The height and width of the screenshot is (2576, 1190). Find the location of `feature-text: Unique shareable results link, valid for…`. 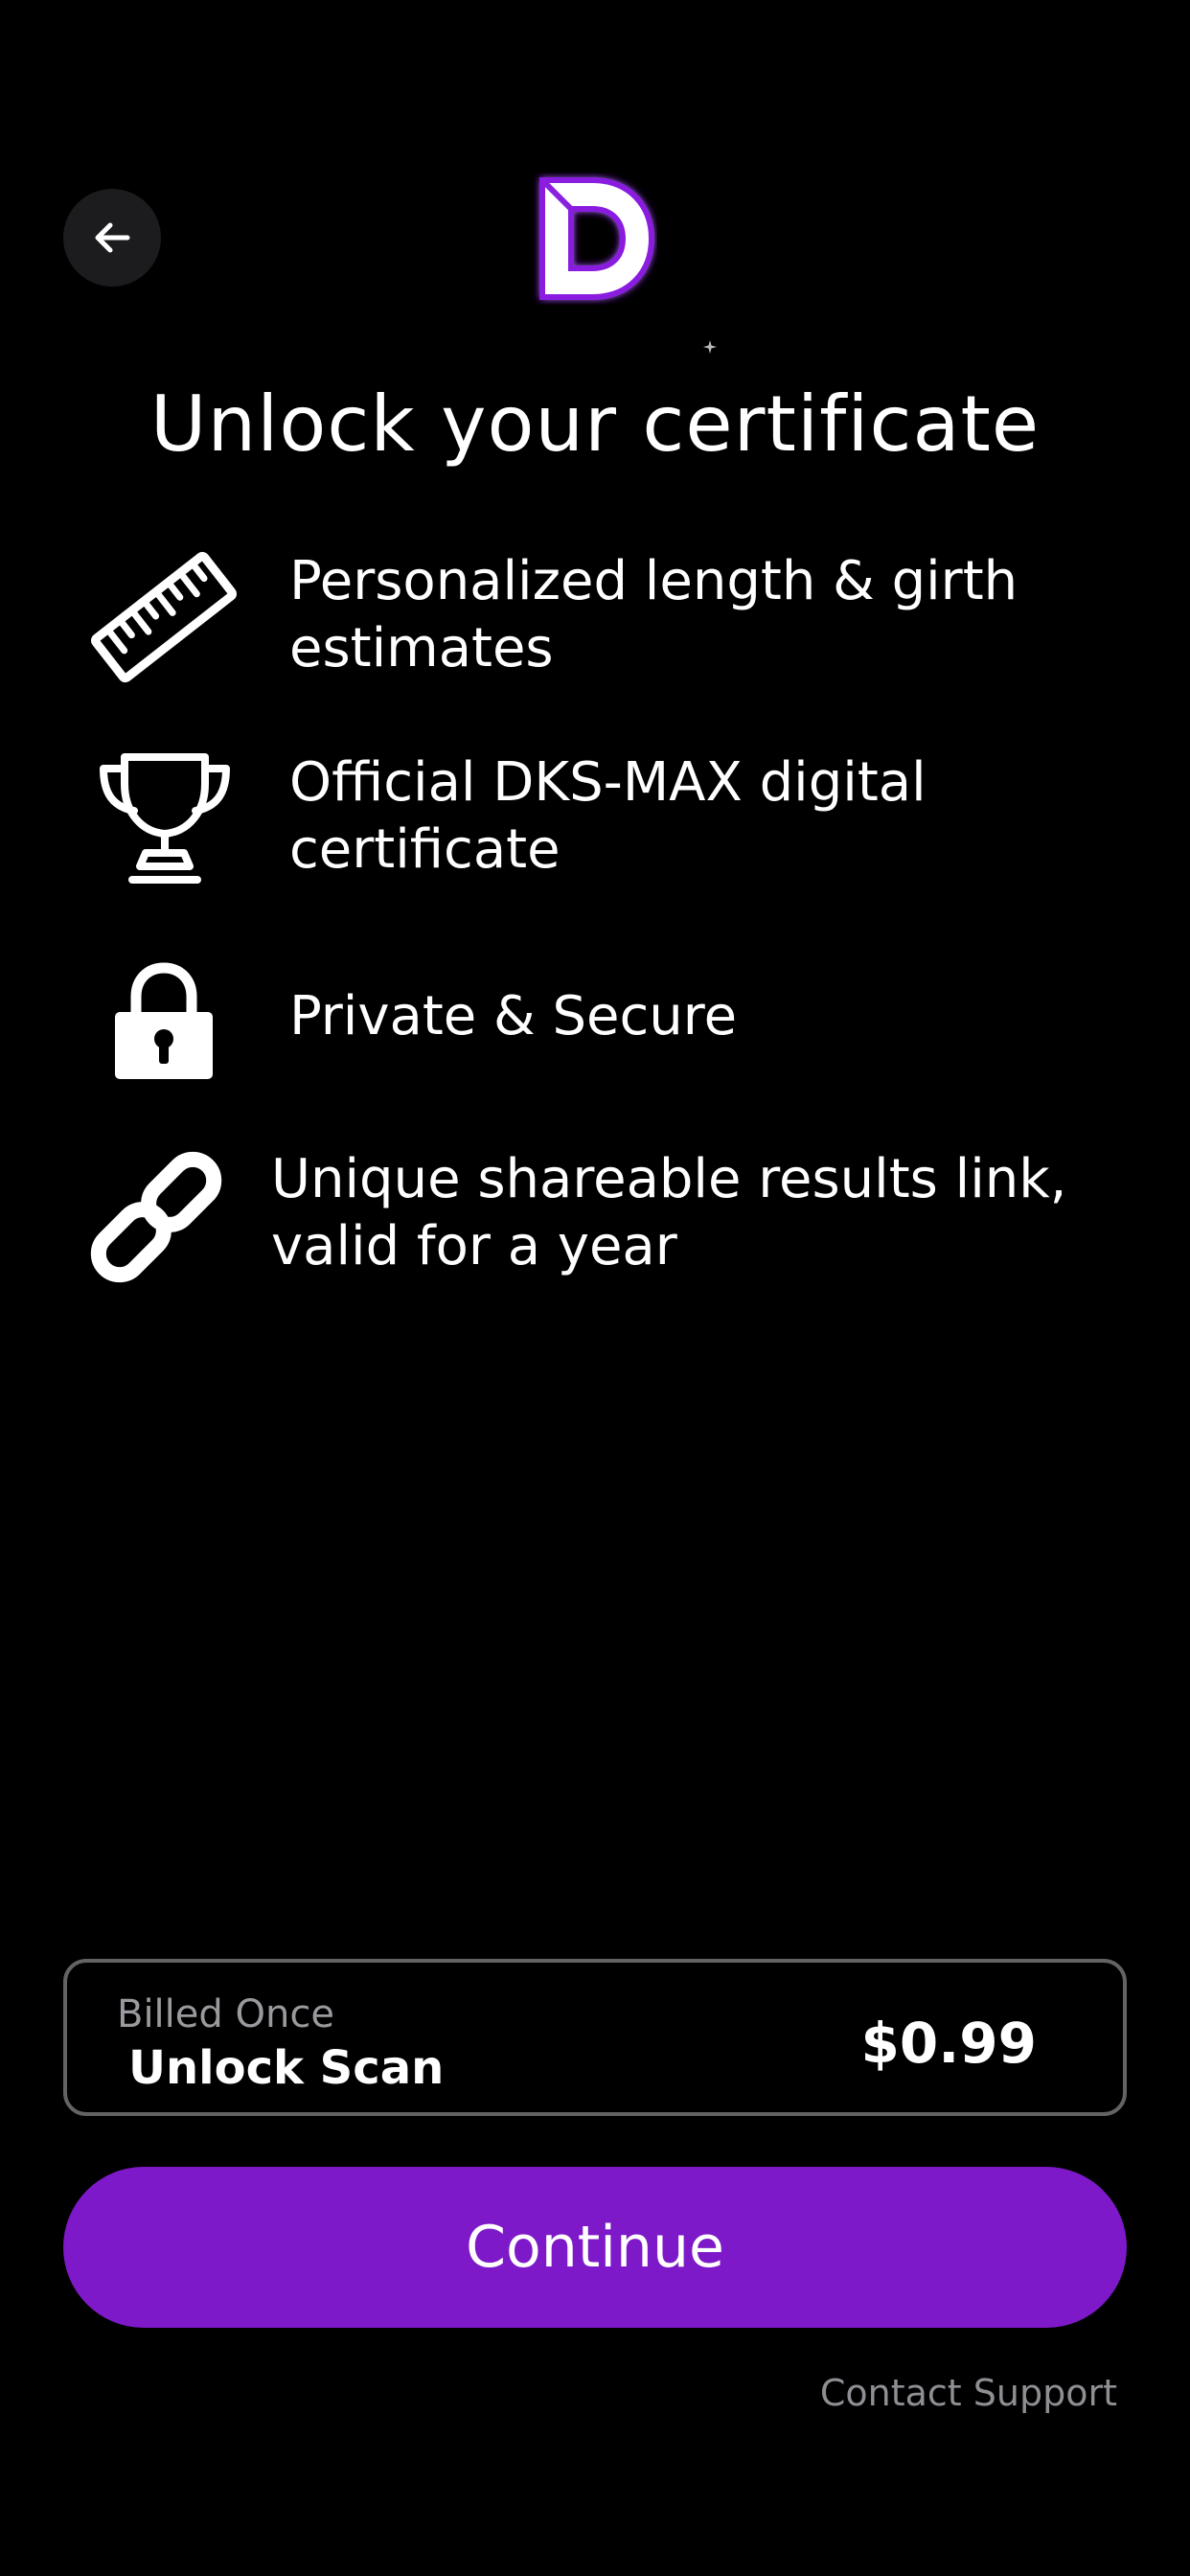

feature-text: Unique shareable results link, valid for… is located at coordinates (669, 1212).